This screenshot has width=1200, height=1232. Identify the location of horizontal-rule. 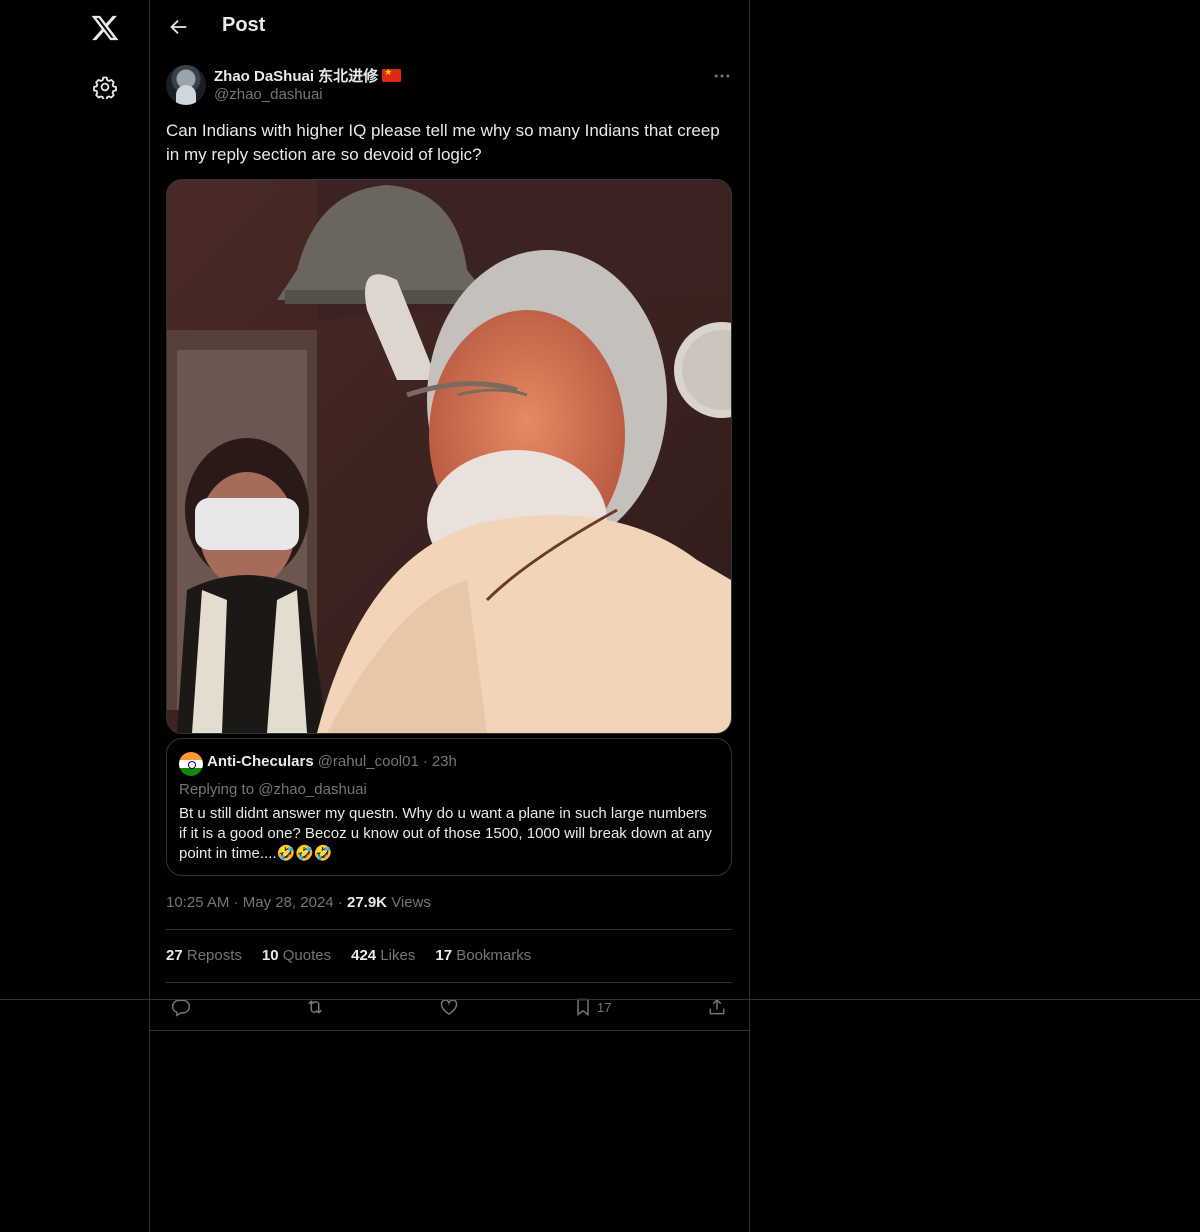
(600, 999).